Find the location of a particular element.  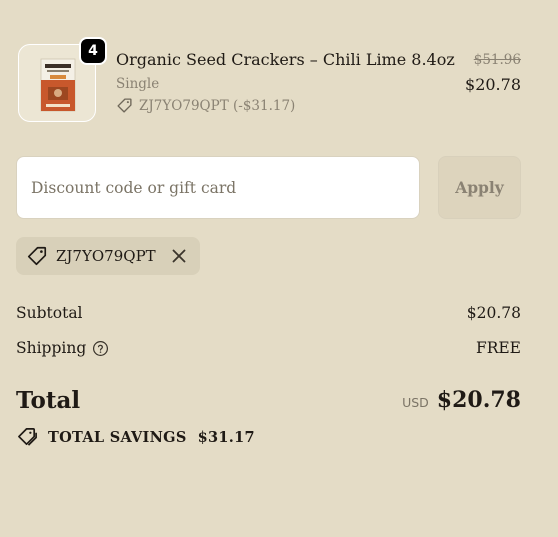

total-savings: TOTAL SAVINGS $31.17 is located at coordinates (135, 437).